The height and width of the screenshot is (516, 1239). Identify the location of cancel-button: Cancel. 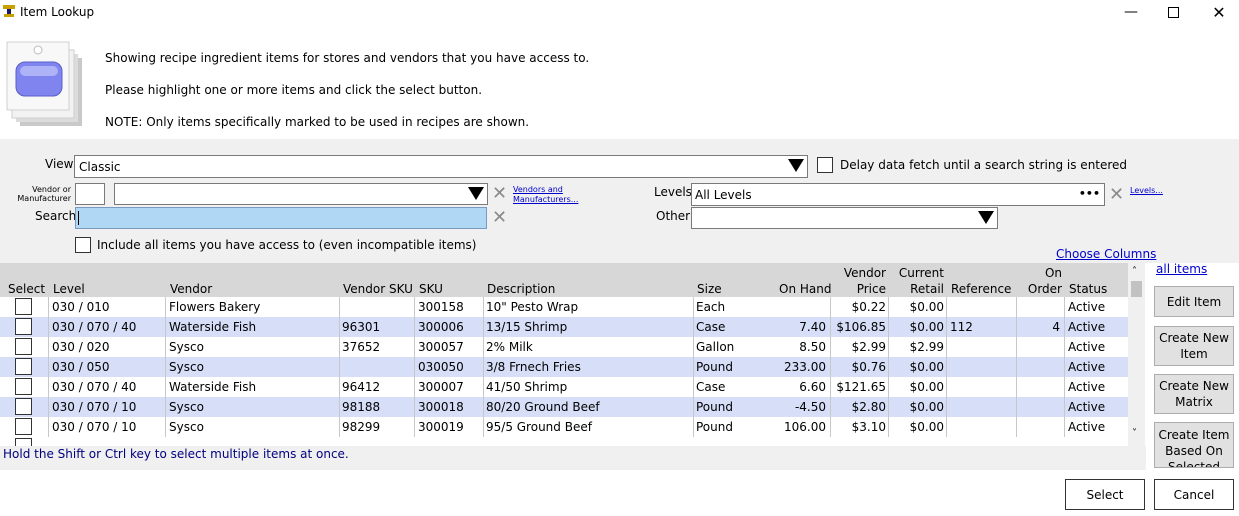
(1194, 494).